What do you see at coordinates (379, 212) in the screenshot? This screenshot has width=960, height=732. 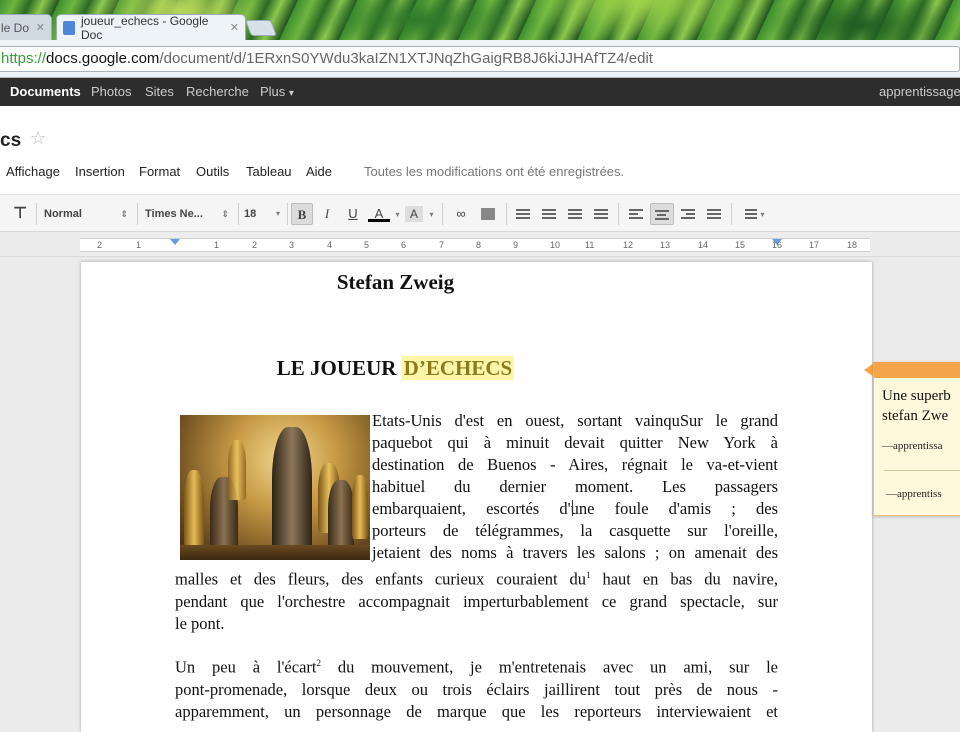 I see `text-color-button: A` at bounding box center [379, 212].